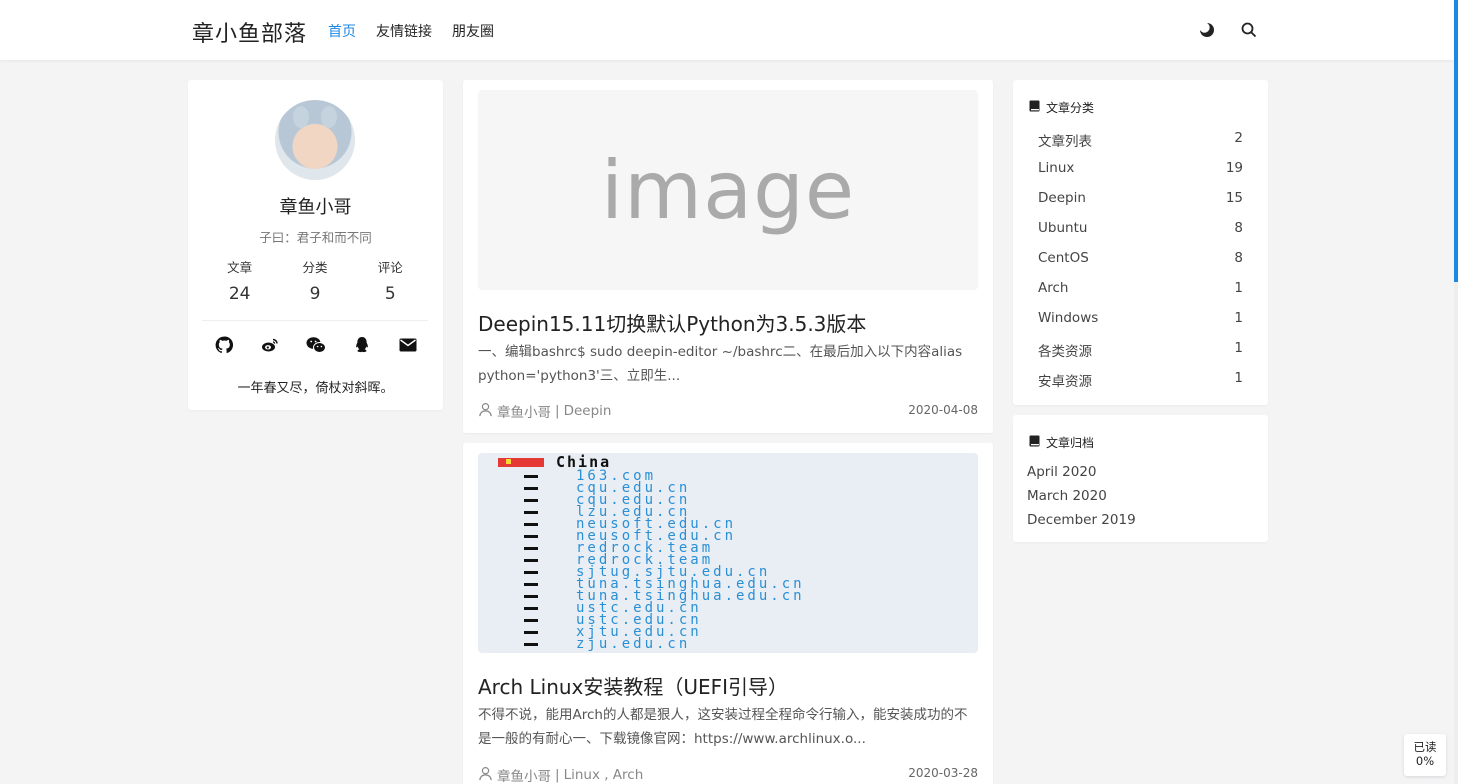 Image resolution: width=1458 pixels, height=784 pixels. I want to click on avatar-ear-right, so click(329, 117).